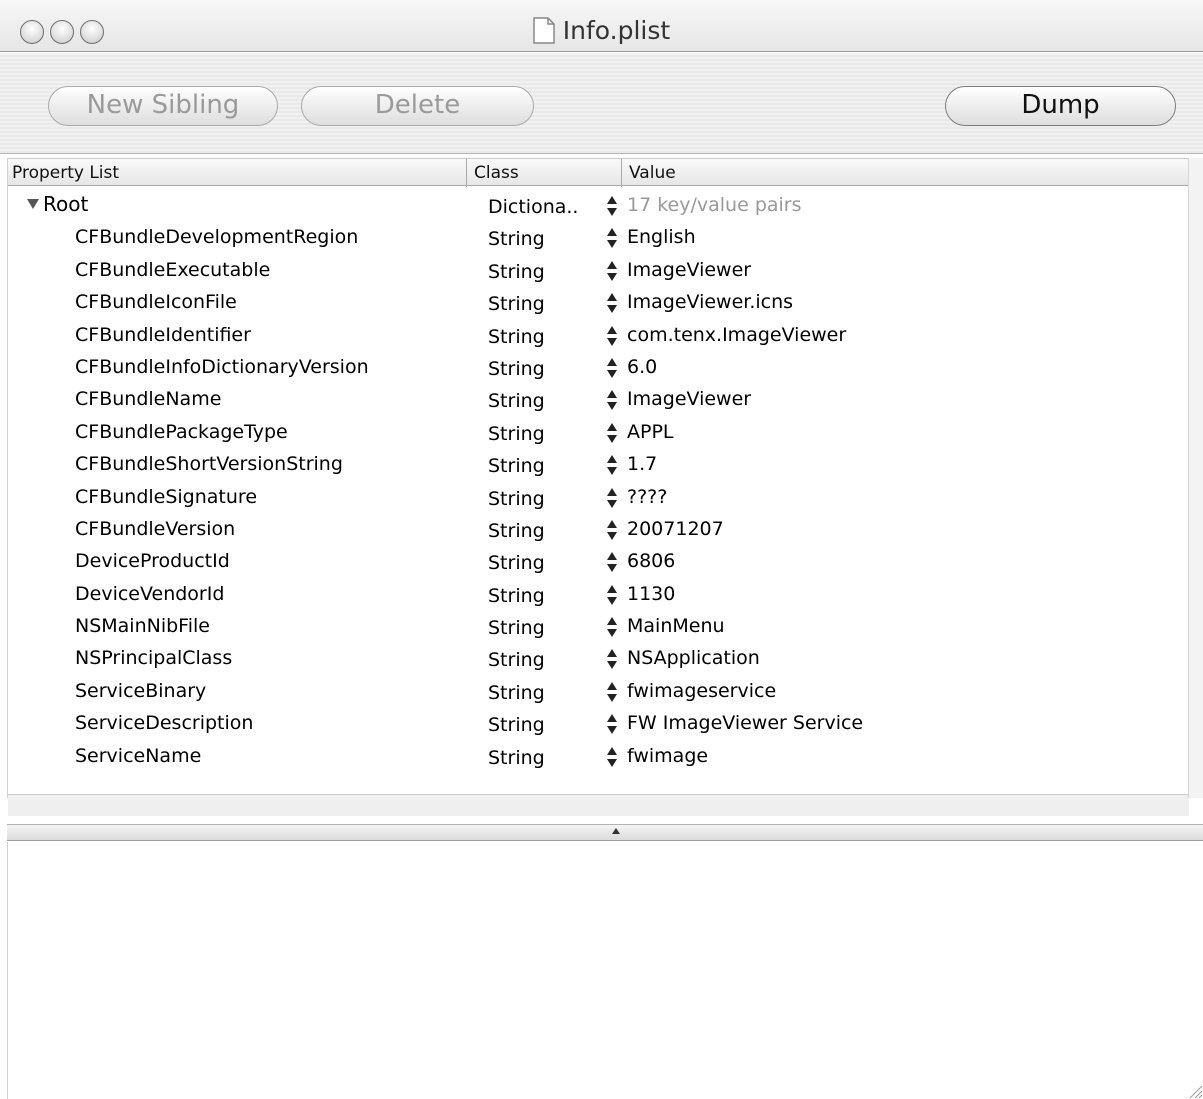 The image size is (1203, 1099). I want to click on row-key: CFBundleDevelopmentRegion, so click(216, 237).